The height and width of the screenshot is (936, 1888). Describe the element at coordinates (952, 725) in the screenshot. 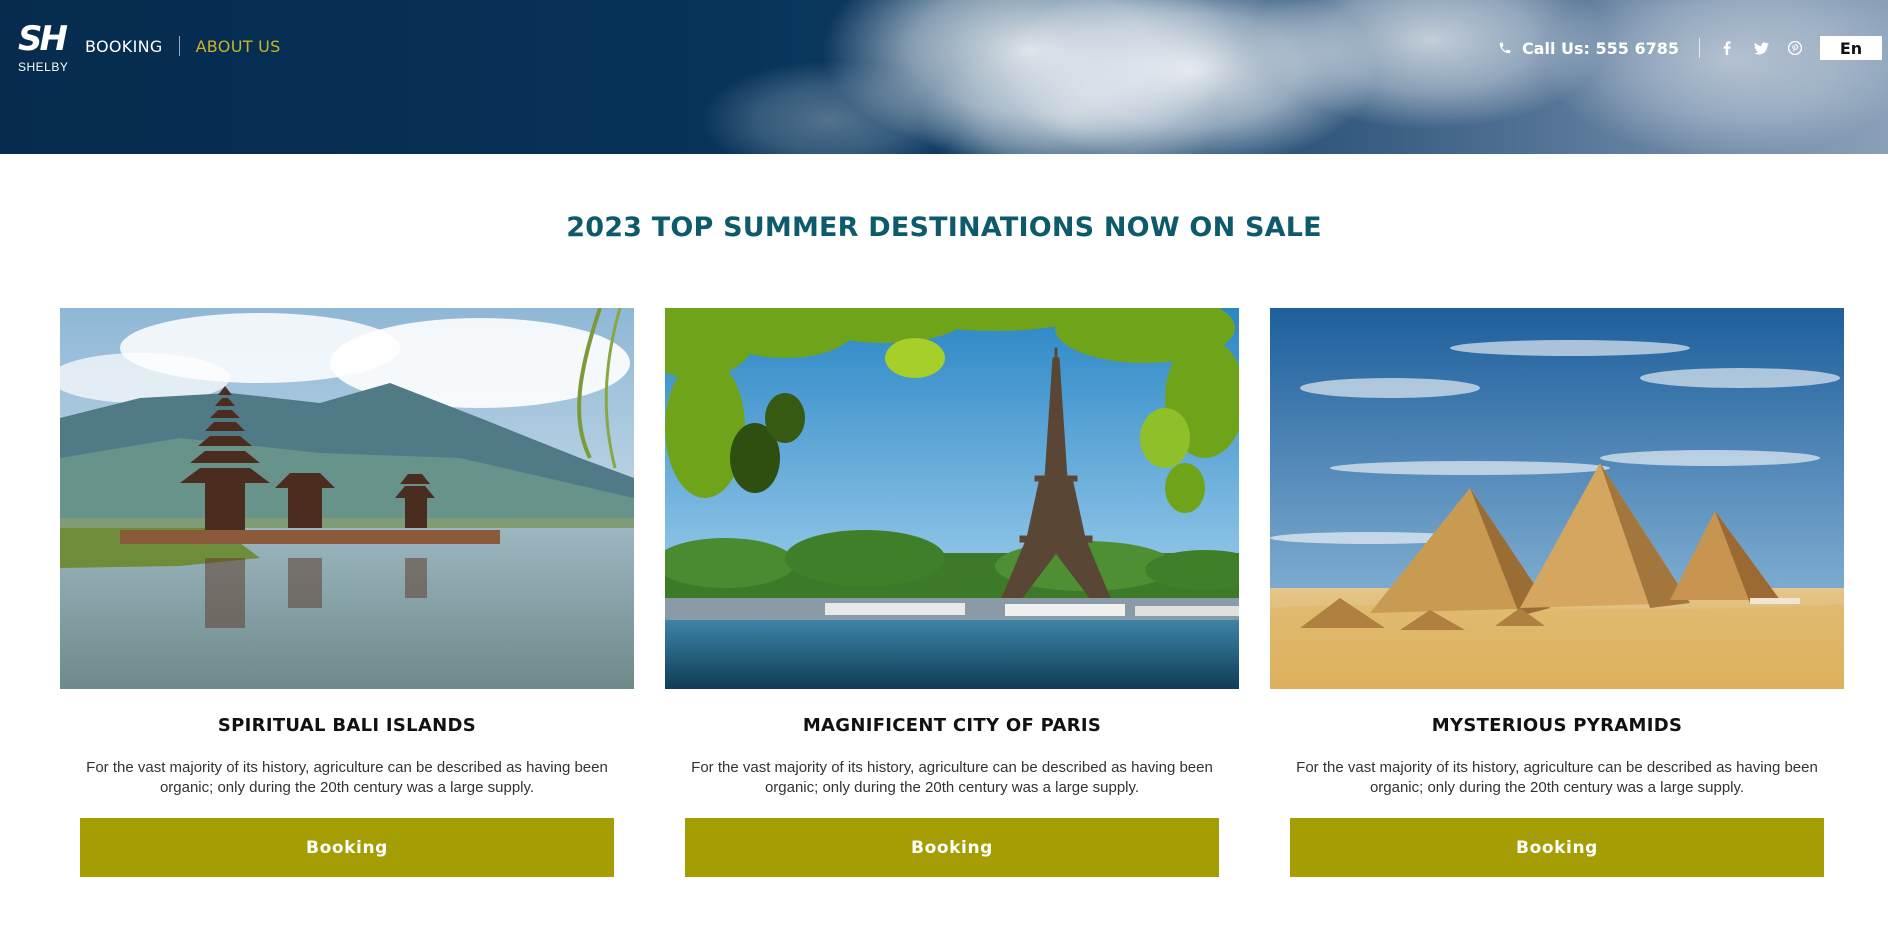

I see `card-title: MAGNIFICENT CITY OF PARIS` at that location.